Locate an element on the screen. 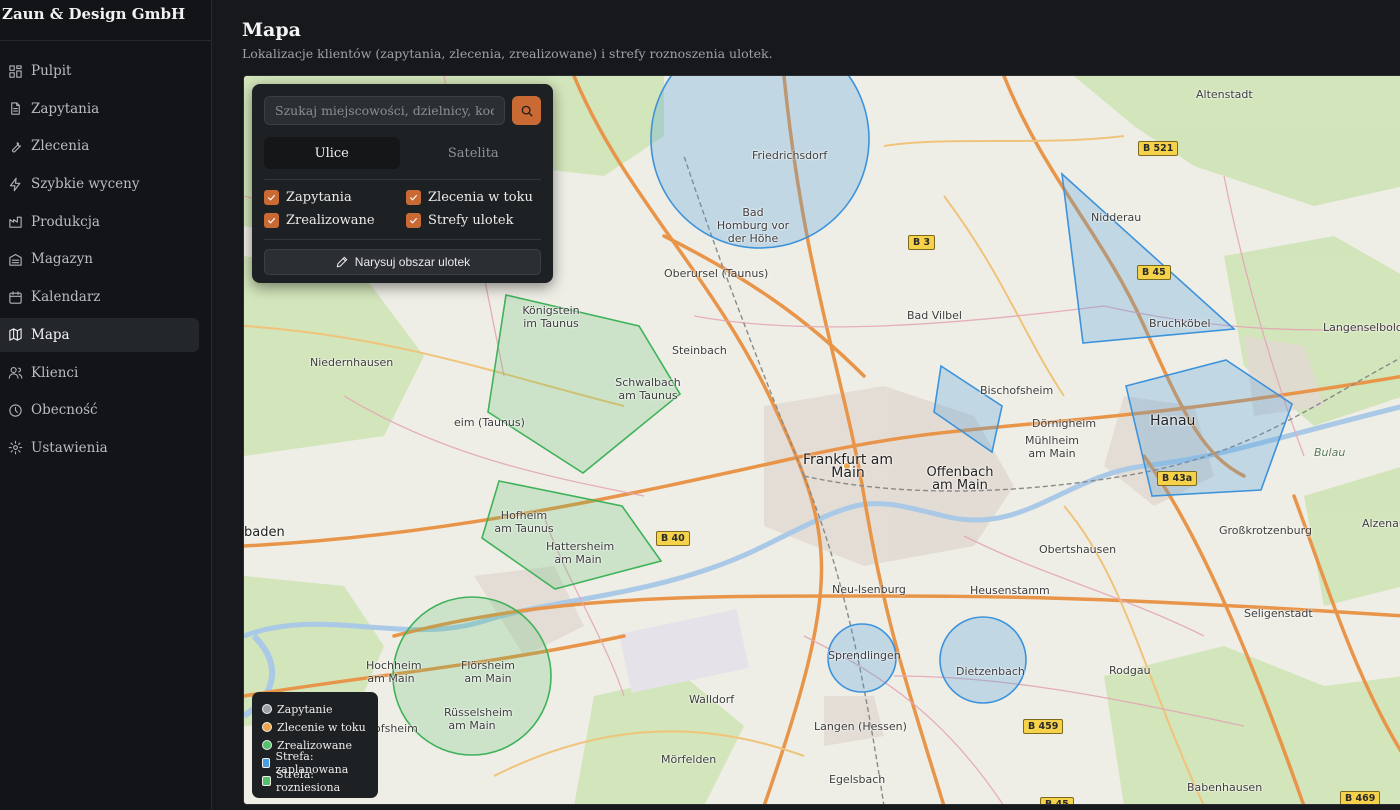  sidebar-item-ustawienia: Ustawienia is located at coordinates (99, 448).